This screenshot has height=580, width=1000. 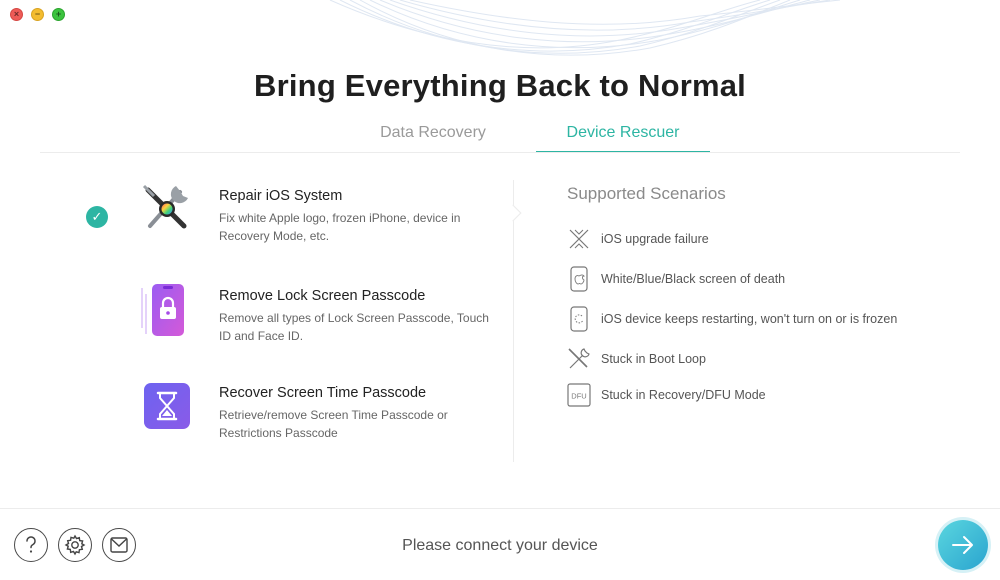 I want to click on arrow-right-icon, so click(x=962, y=545).